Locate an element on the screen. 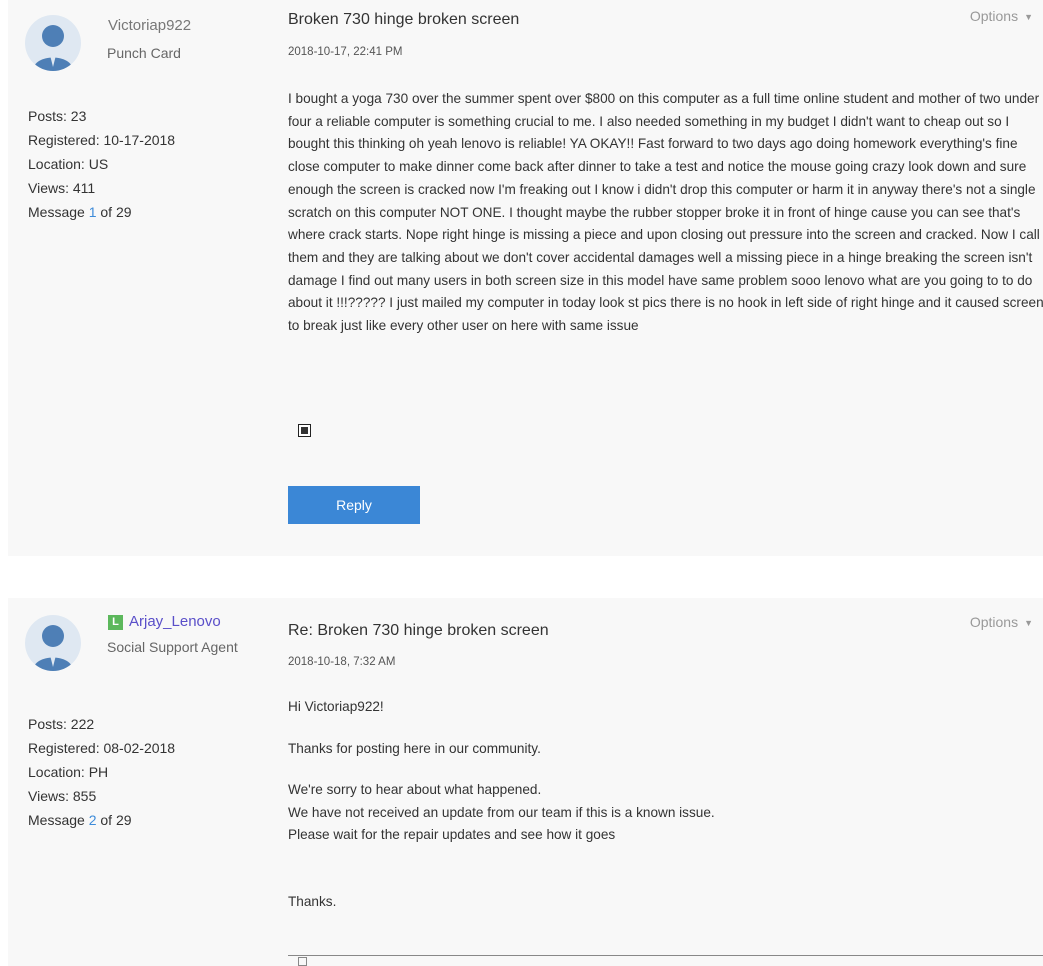 This screenshot has height=966, width=1043. author-name: Victoriap922 is located at coordinates (149, 25).